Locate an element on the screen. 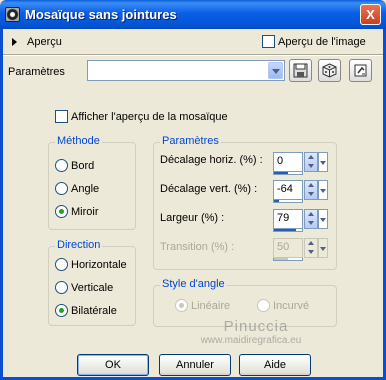  parameters-legend: Paramètres is located at coordinates (190, 141).